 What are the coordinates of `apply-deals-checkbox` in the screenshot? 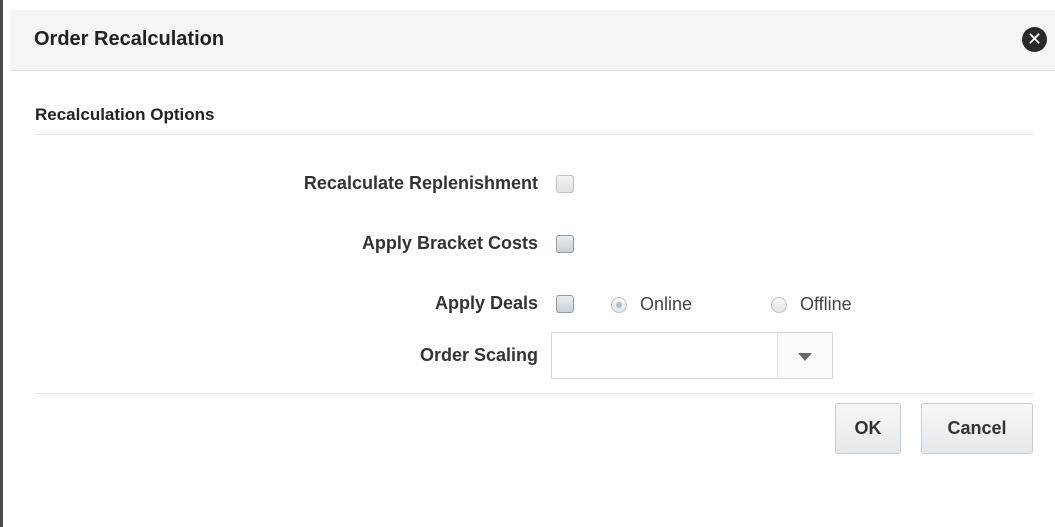 It's located at (565, 304).